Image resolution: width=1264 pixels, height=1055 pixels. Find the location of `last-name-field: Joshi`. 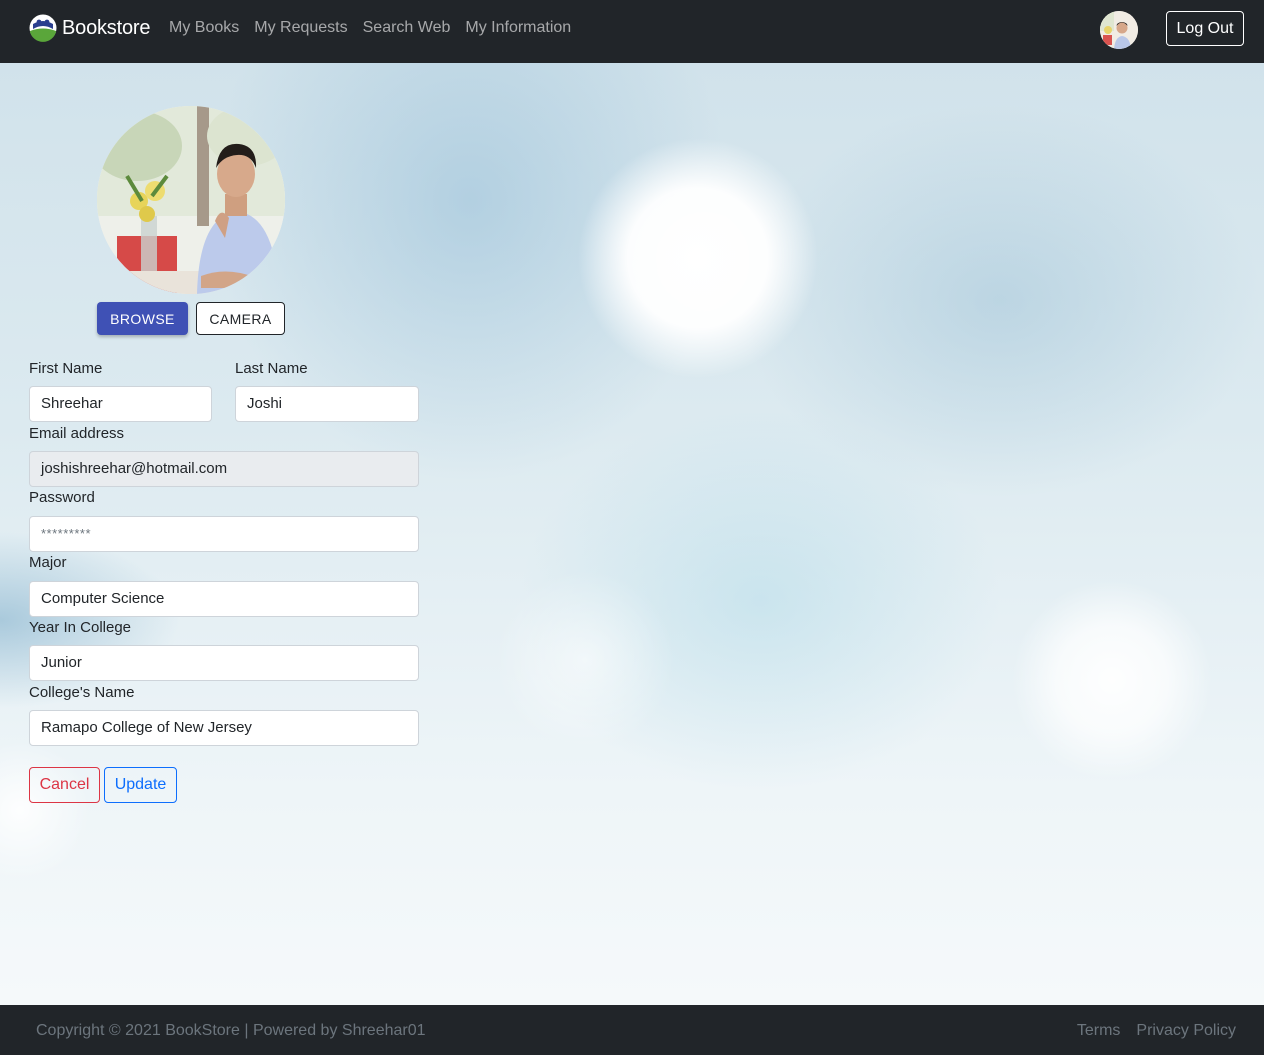

last-name-field: Joshi is located at coordinates (327, 404).